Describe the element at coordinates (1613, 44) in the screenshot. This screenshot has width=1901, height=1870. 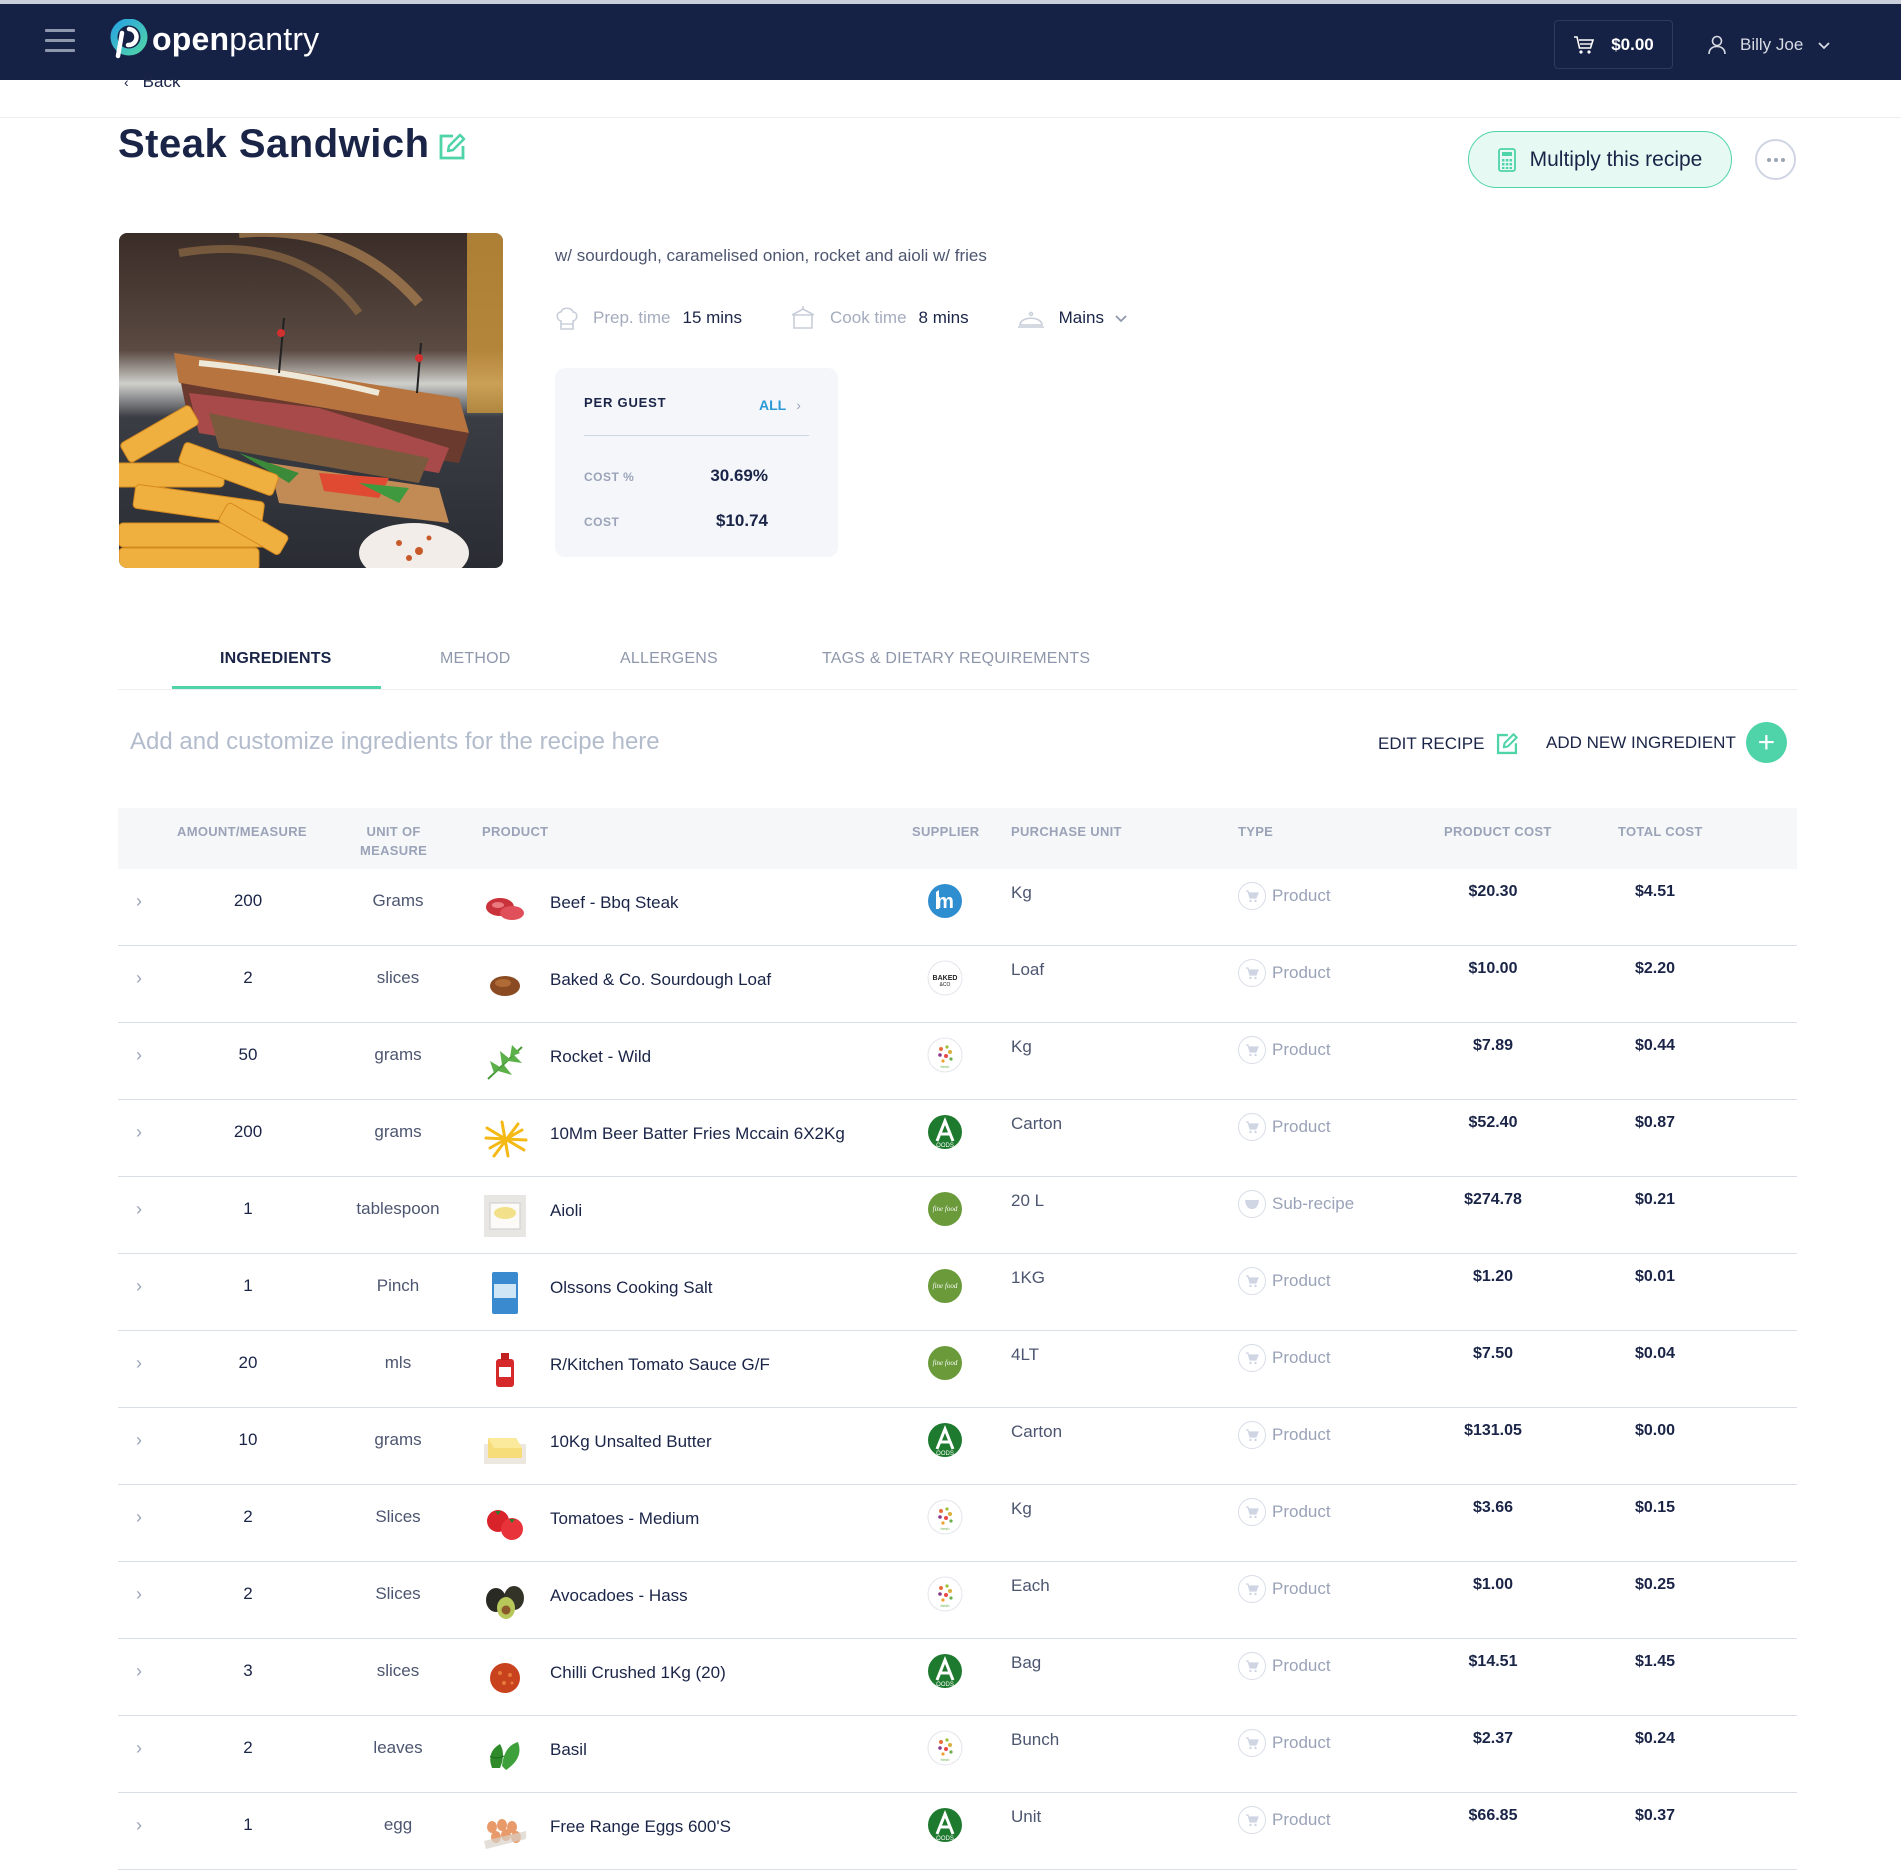
I see `cart-button: $0.00` at that location.